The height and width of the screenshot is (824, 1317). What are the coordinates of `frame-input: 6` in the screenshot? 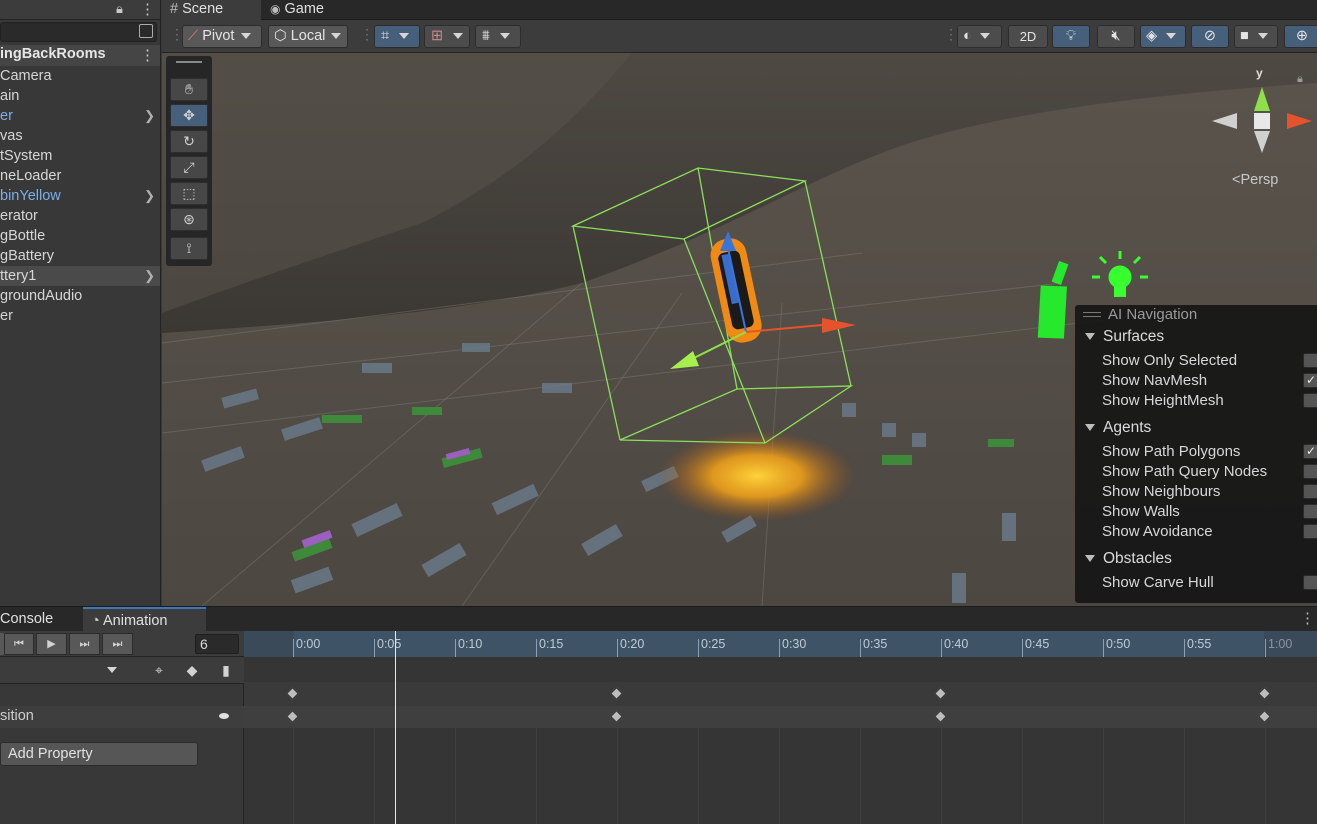 It's located at (217, 644).